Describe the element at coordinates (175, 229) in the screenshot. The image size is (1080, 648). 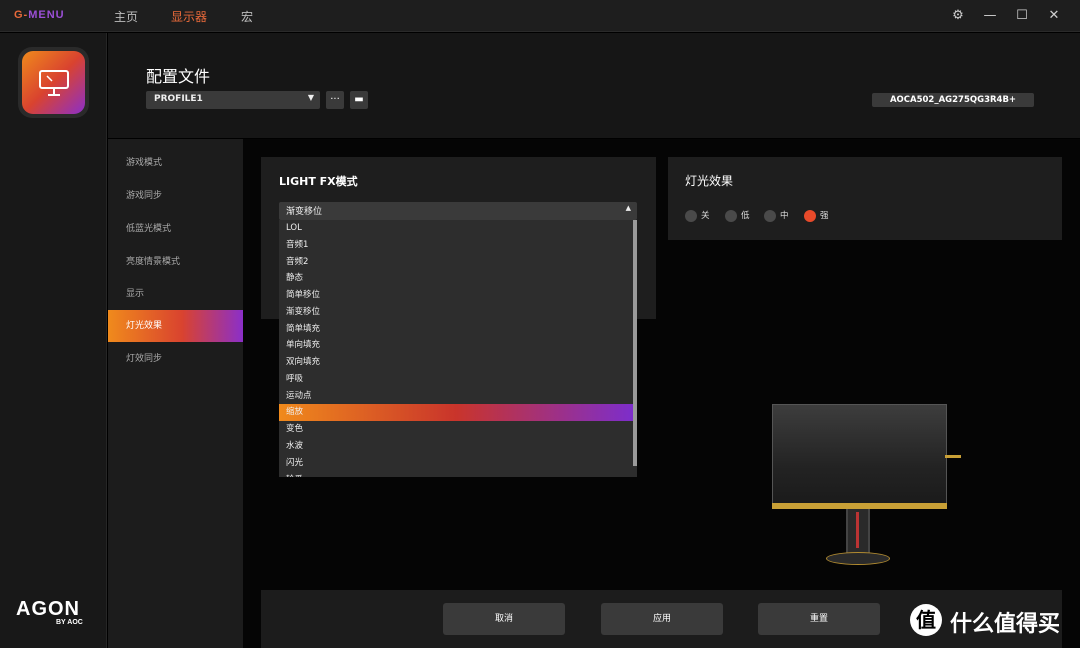
I see `sidebar-item-low-blue: 低蓝光模式` at that location.